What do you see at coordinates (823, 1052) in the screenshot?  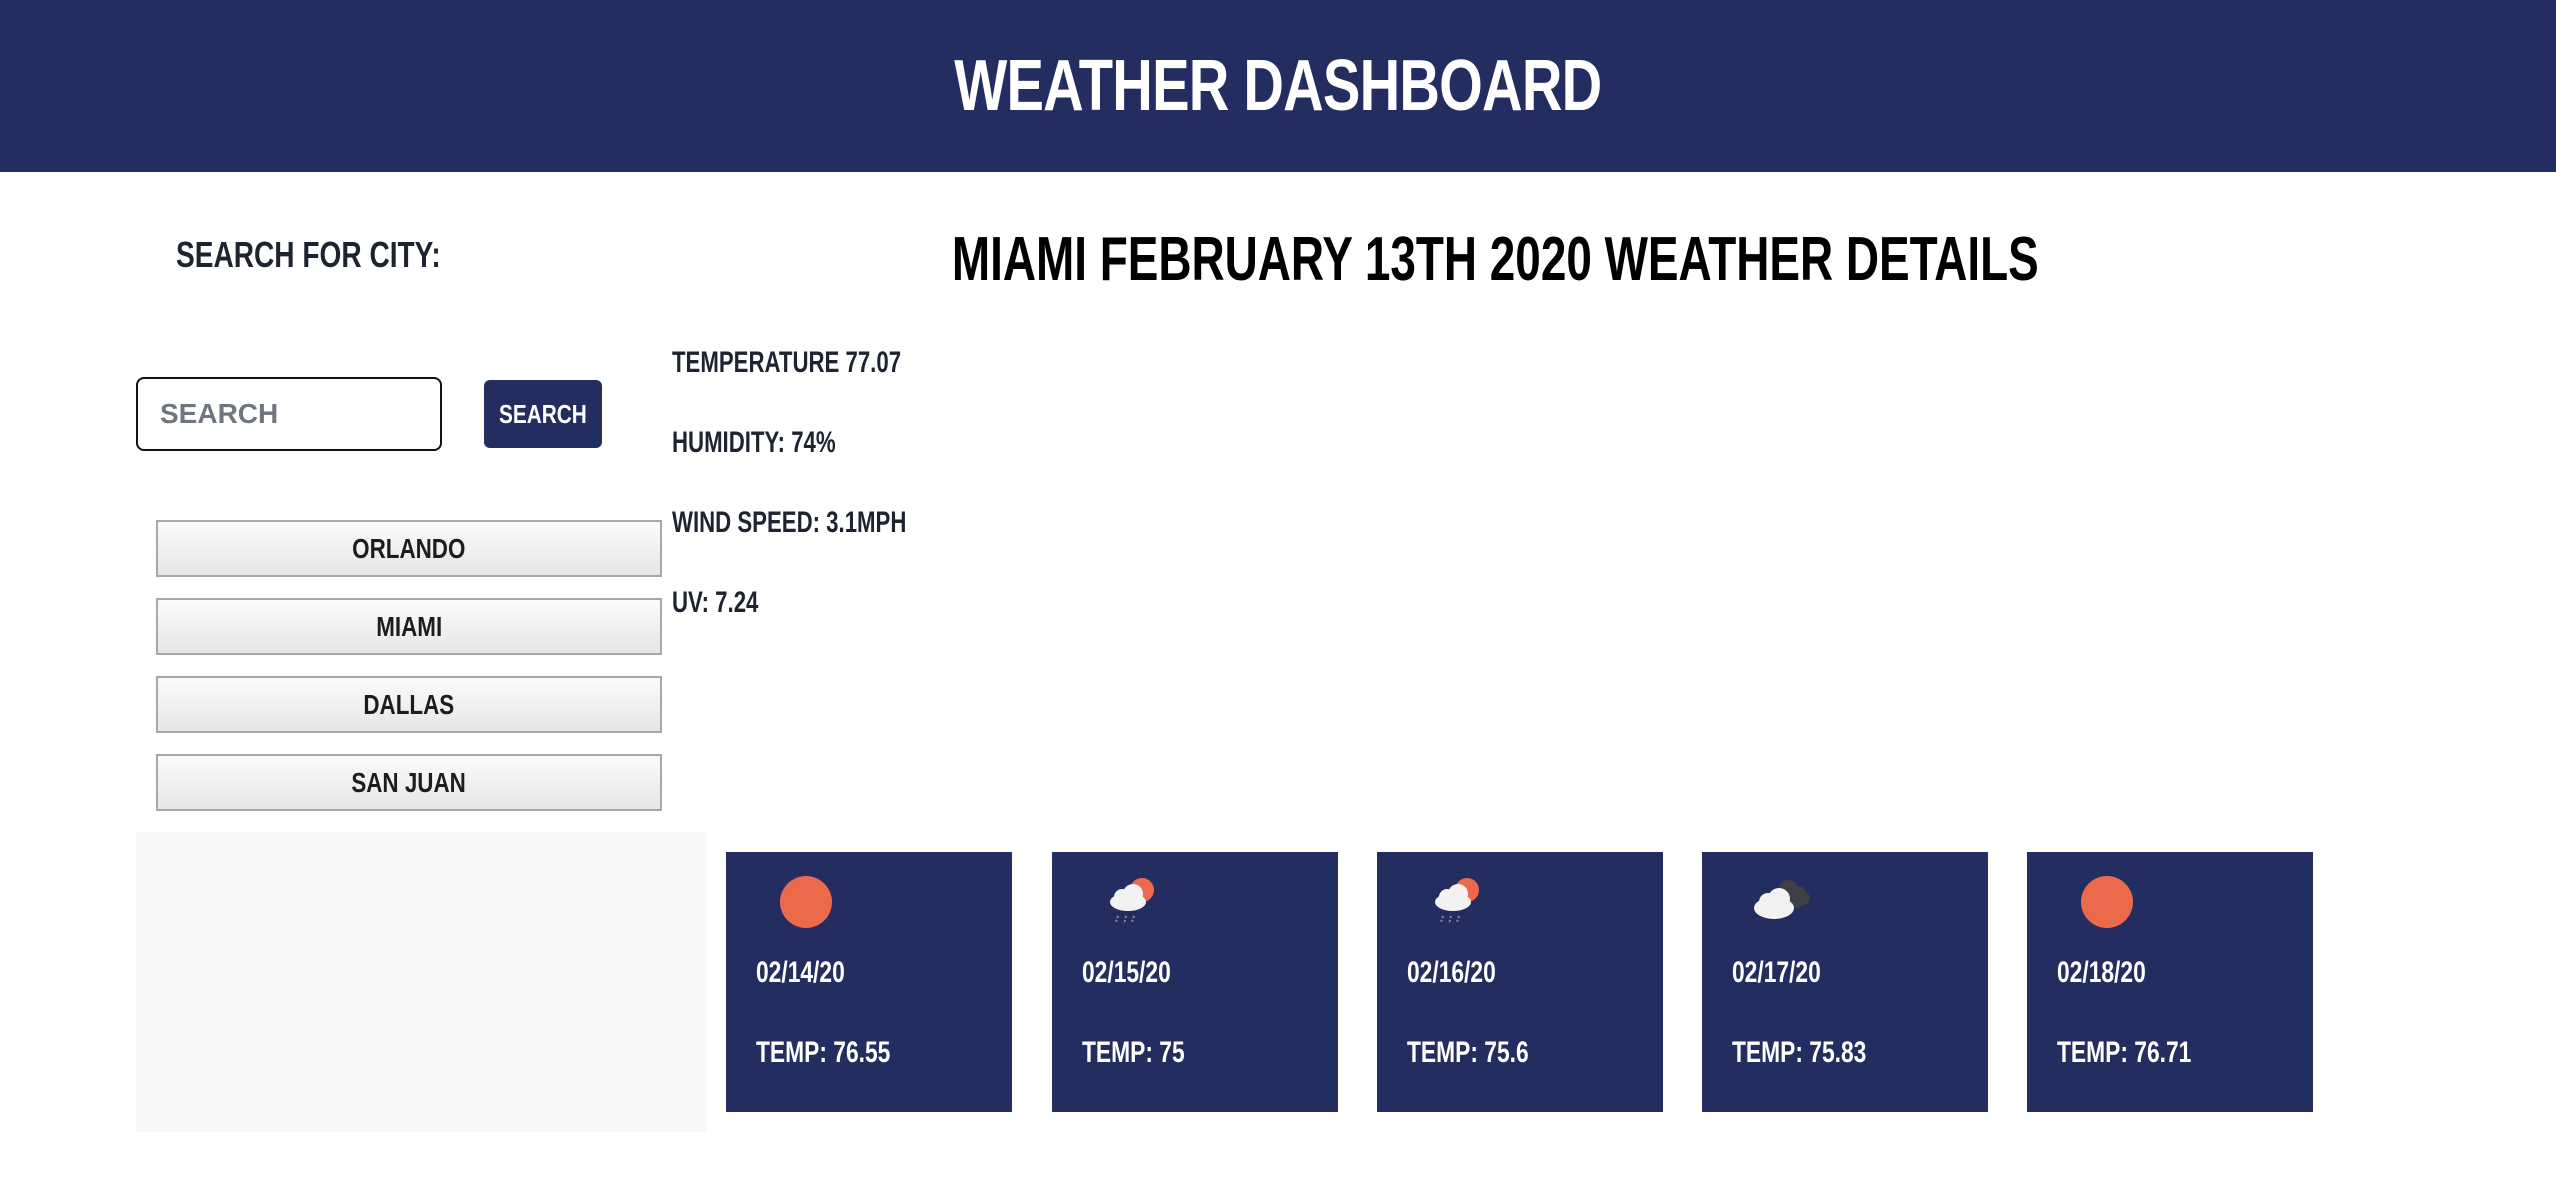 I see `forecast-temp: TEMP: 76.55` at bounding box center [823, 1052].